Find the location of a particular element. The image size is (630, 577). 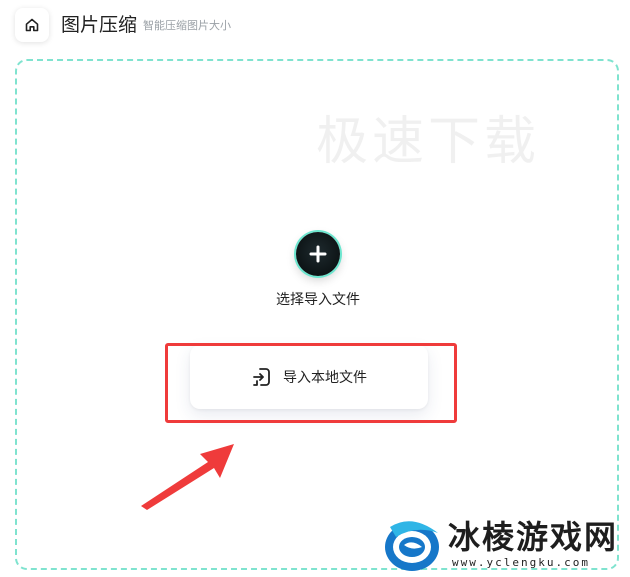

arrow-annotation is located at coordinates (187, 477).